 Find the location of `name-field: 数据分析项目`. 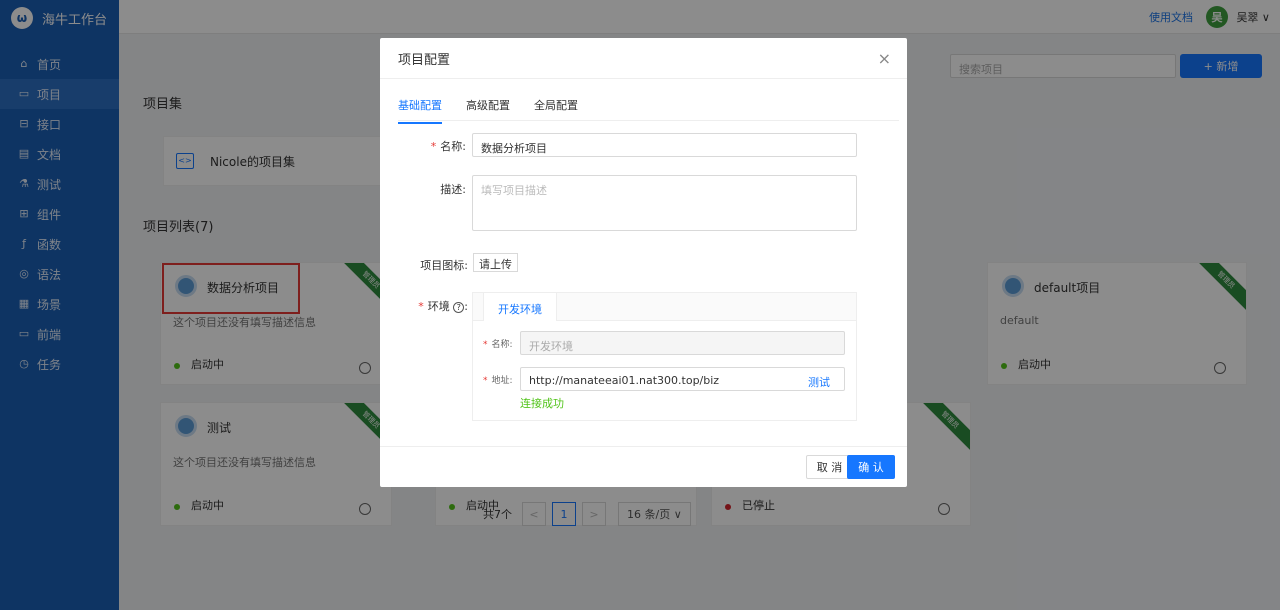

name-field: 数据分析项目 is located at coordinates (664, 145).